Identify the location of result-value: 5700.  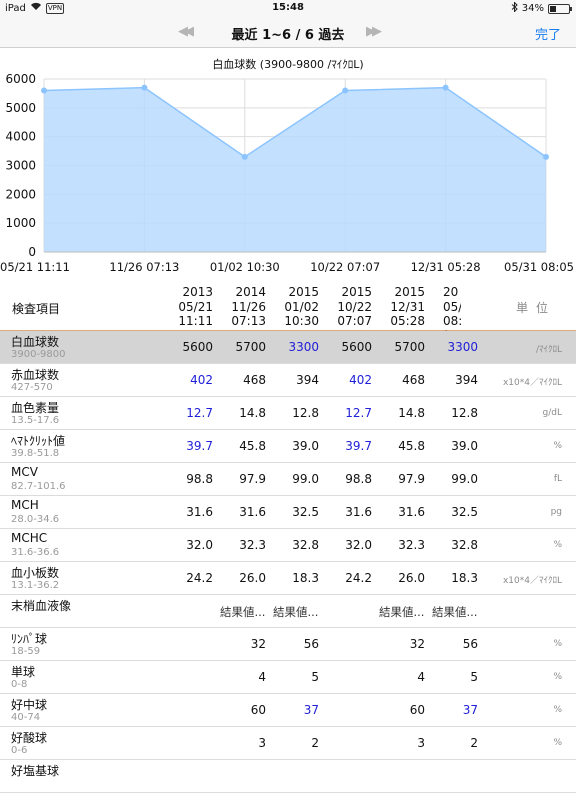
(250, 347).